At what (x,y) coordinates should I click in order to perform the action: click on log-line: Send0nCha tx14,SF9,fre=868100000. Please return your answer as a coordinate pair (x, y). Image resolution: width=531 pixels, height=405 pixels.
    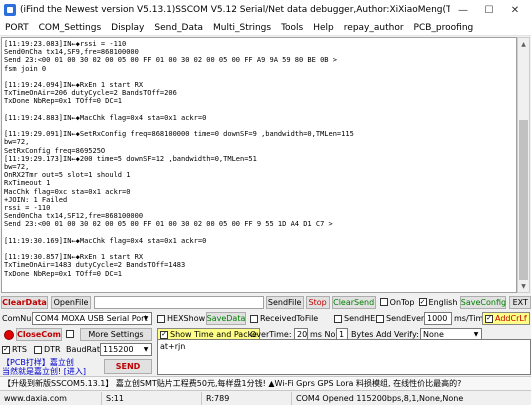
    Looking at the image, I should click on (71, 52).